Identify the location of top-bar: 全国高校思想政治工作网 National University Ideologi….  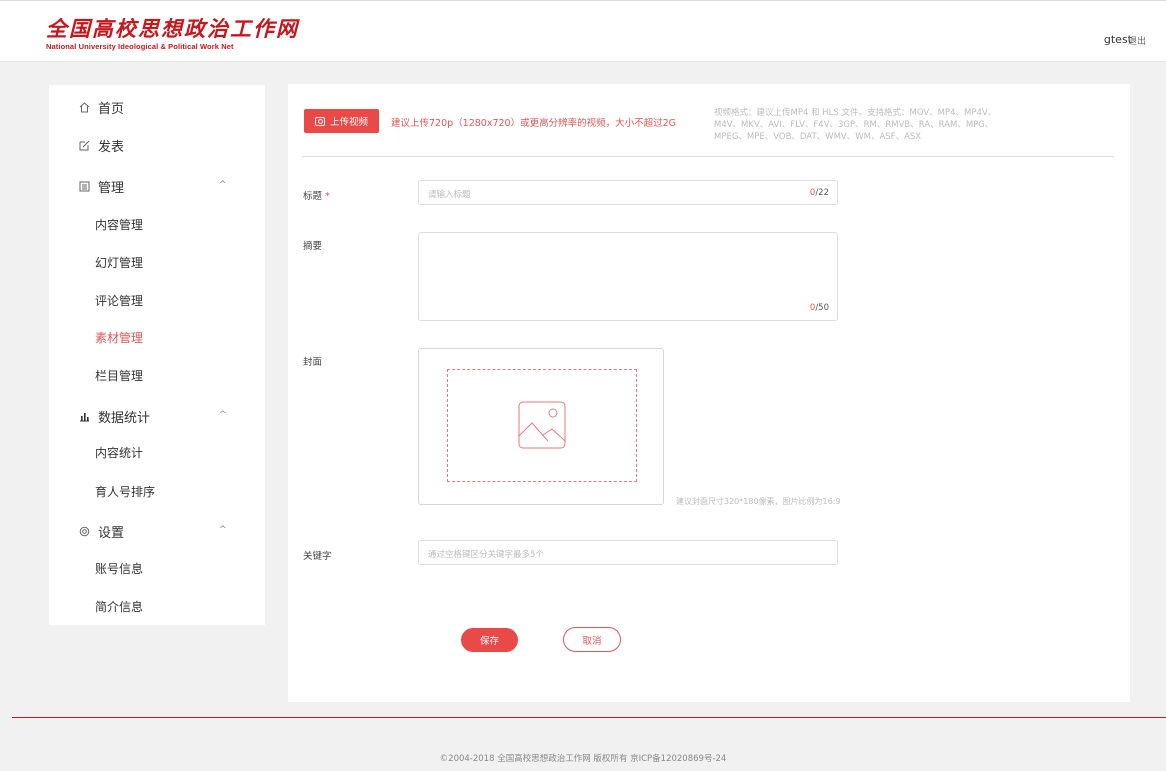
(583, 31).